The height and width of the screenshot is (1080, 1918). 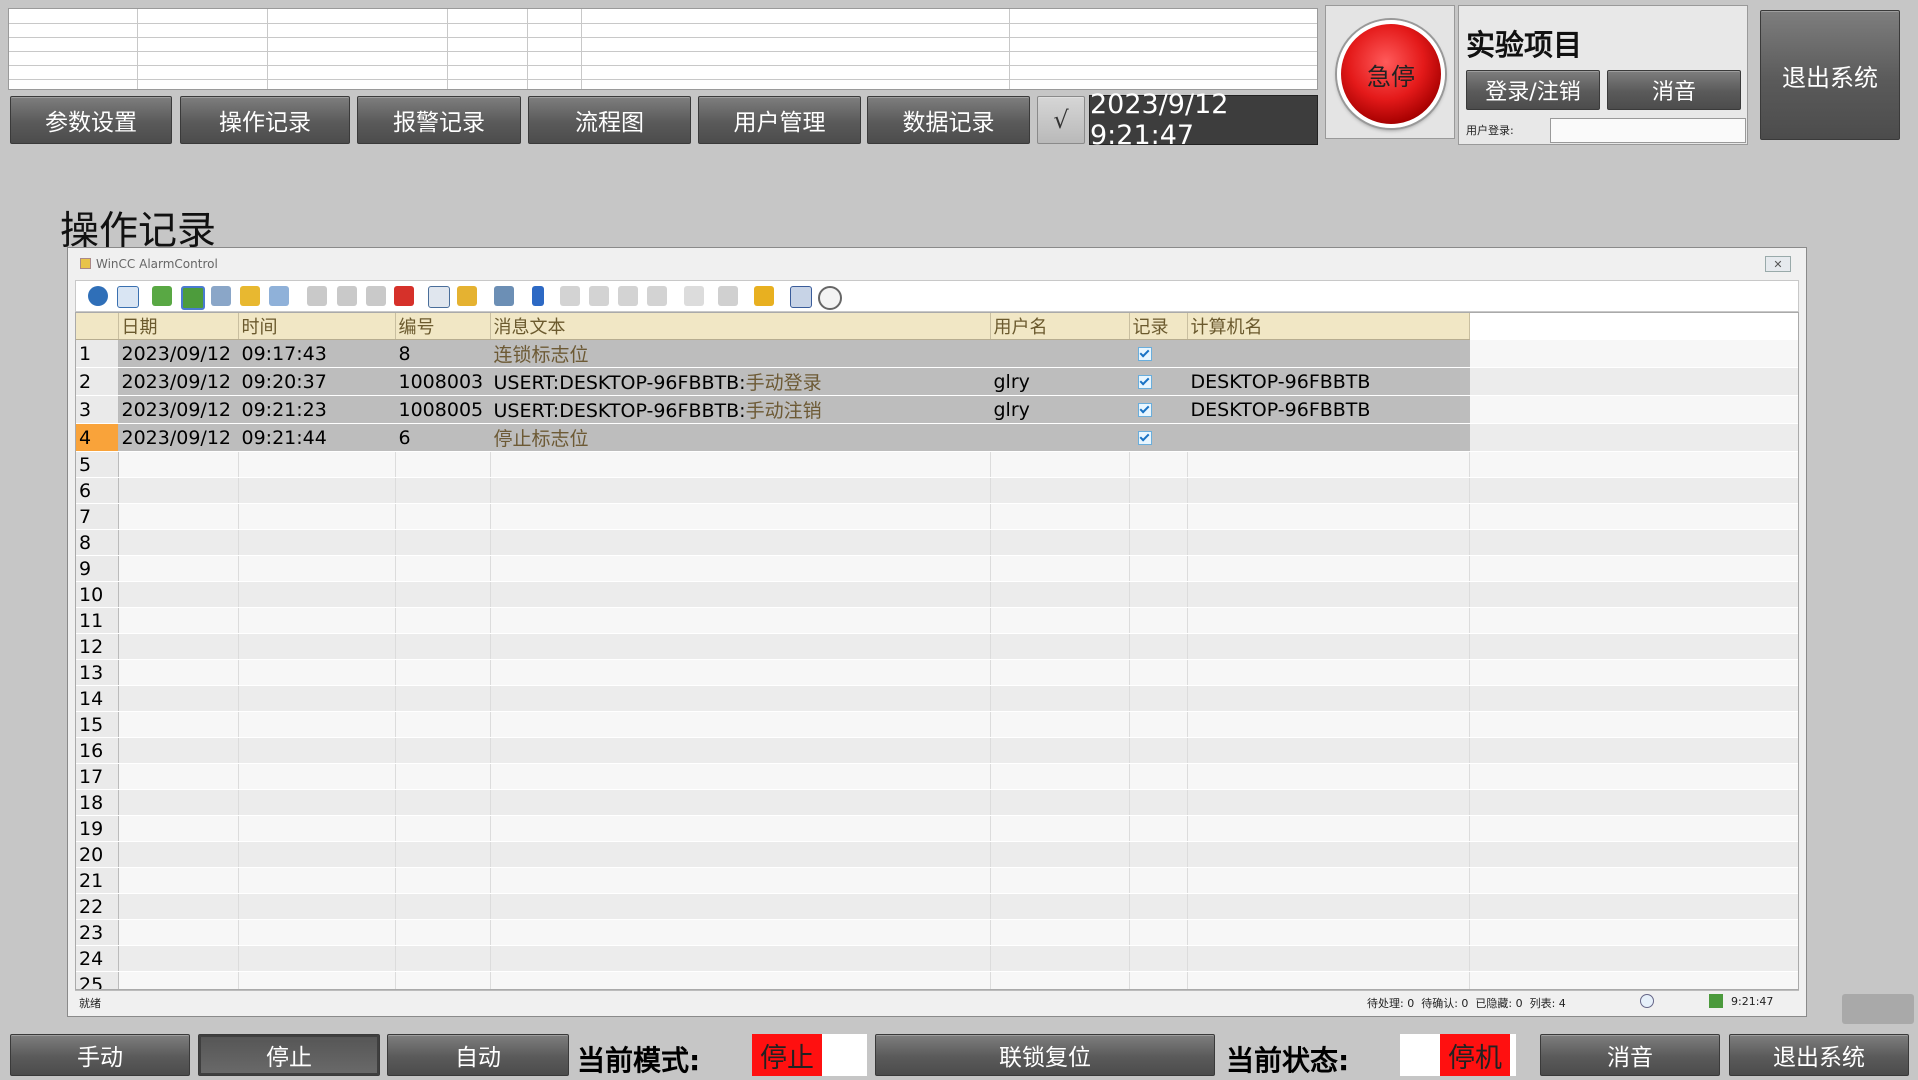 I want to click on lock-list-icon, so click(x=250, y=296).